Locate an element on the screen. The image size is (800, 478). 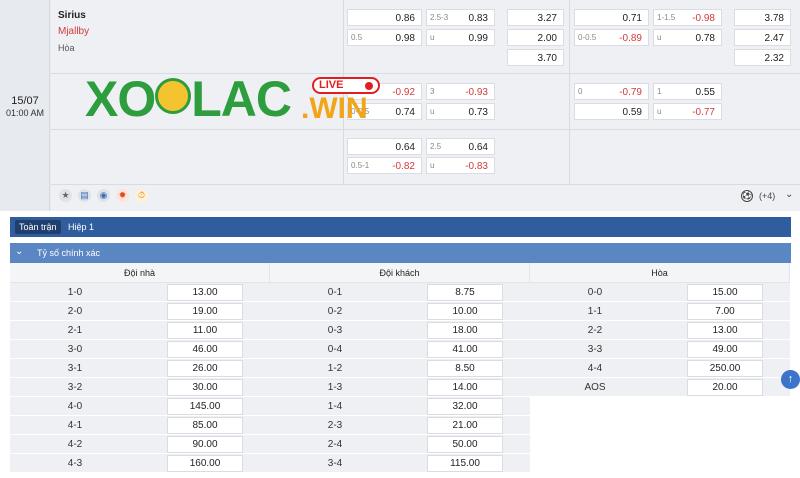
score-odds-button: 18.00 is located at coordinates (465, 330).